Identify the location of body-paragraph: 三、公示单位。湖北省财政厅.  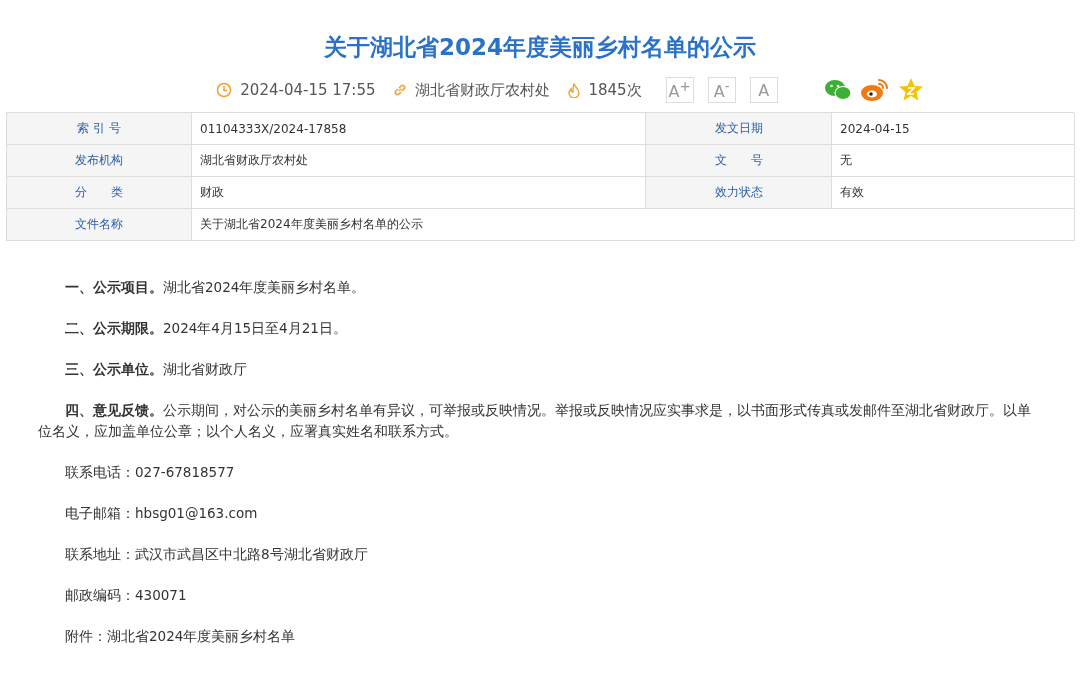
(156, 369).